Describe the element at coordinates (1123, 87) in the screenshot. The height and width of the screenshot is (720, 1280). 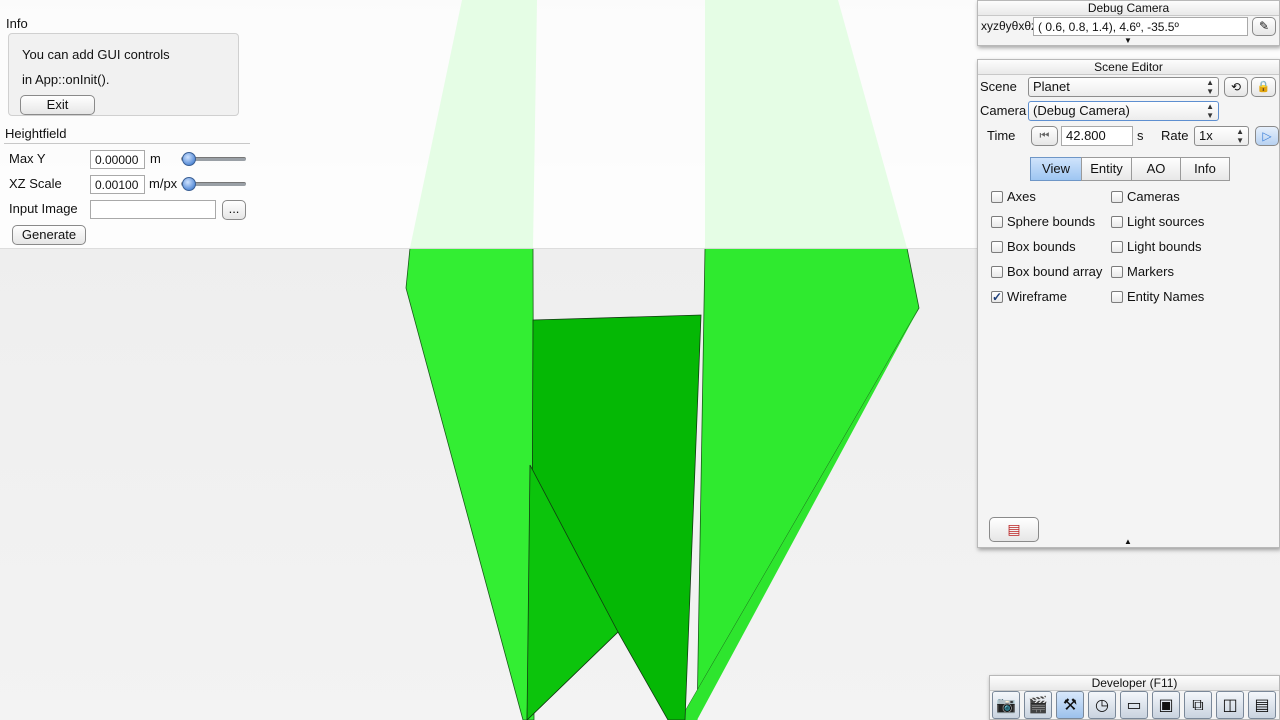
I see `scene-dropdown: Planet ▲ ▼` at that location.